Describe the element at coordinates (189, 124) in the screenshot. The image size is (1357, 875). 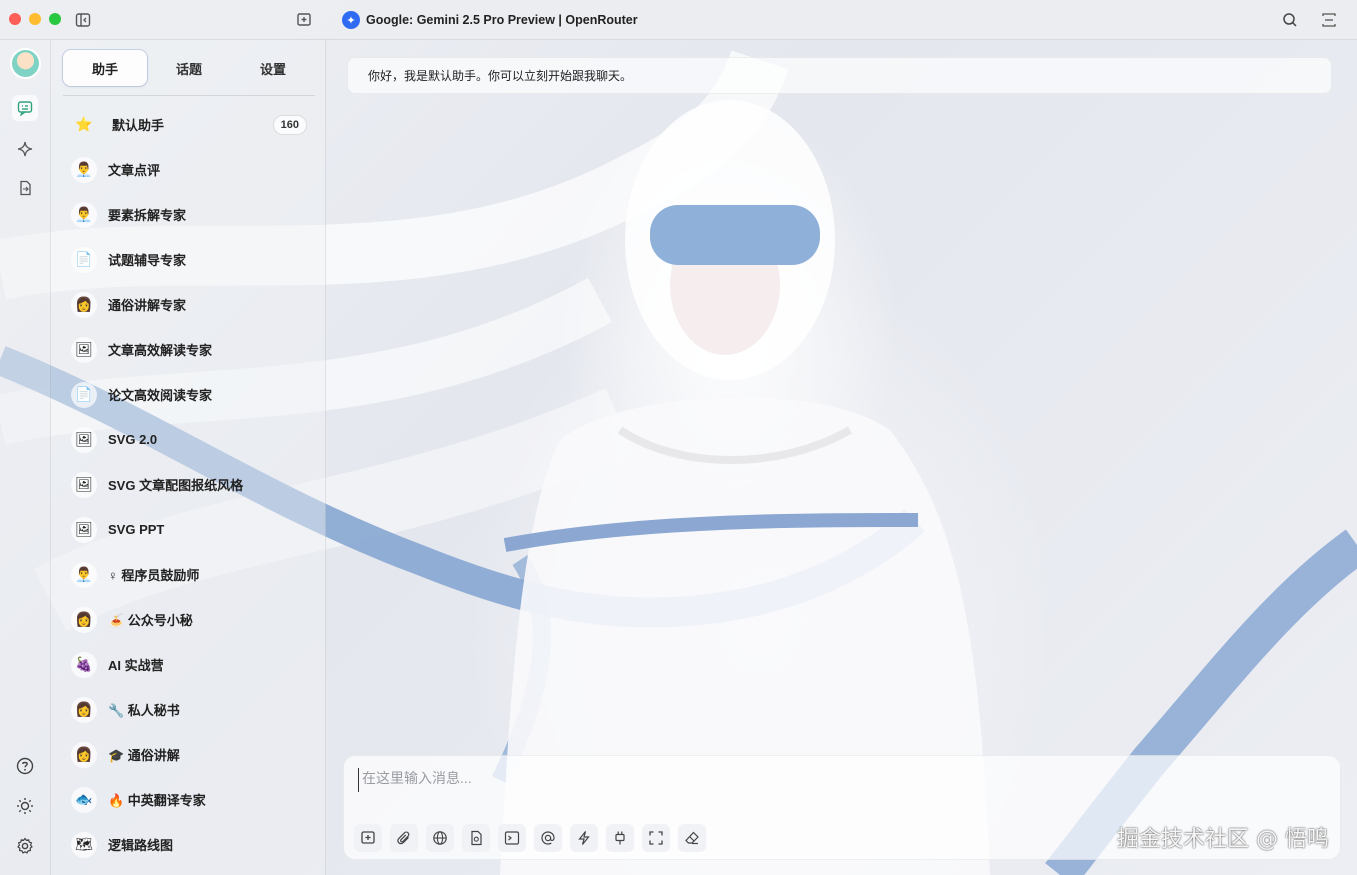
I see `list-item: ⭐ 默认助手 160` at that location.